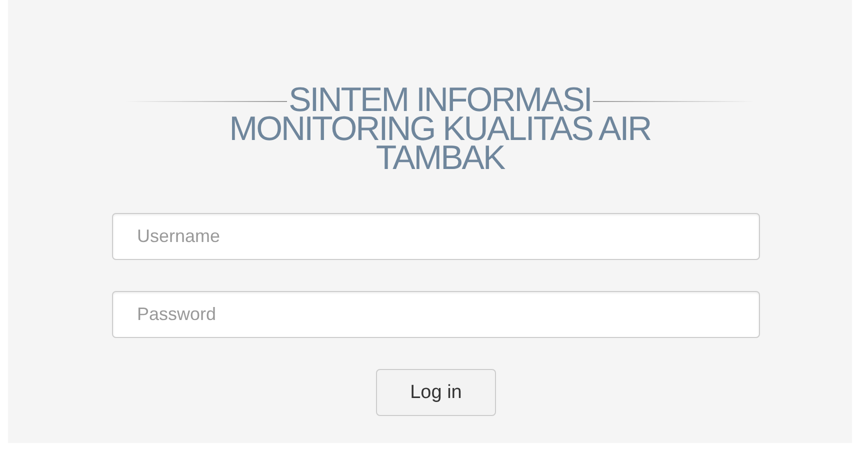 The image size is (860, 450). I want to click on input-field: Username, so click(436, 236).